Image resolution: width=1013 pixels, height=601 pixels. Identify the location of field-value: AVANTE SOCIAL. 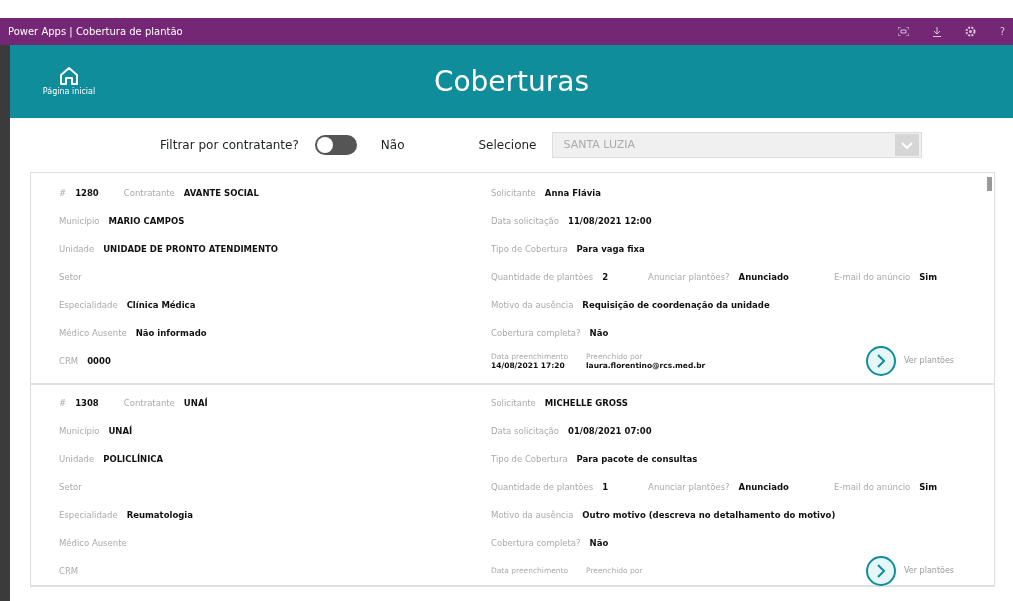
(221, 193).